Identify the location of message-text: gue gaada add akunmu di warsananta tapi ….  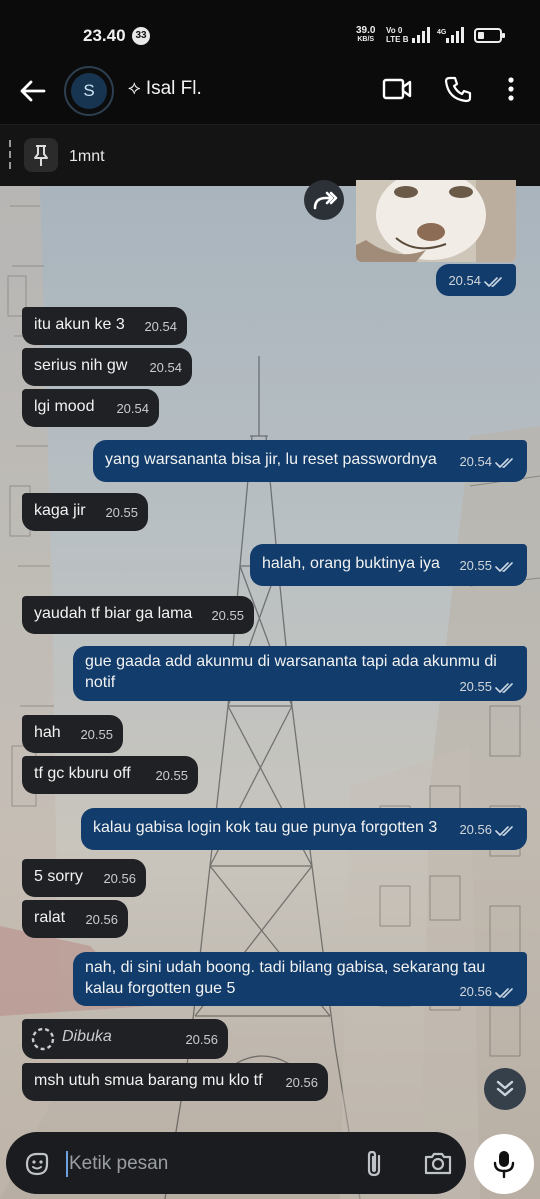
(291, 672).